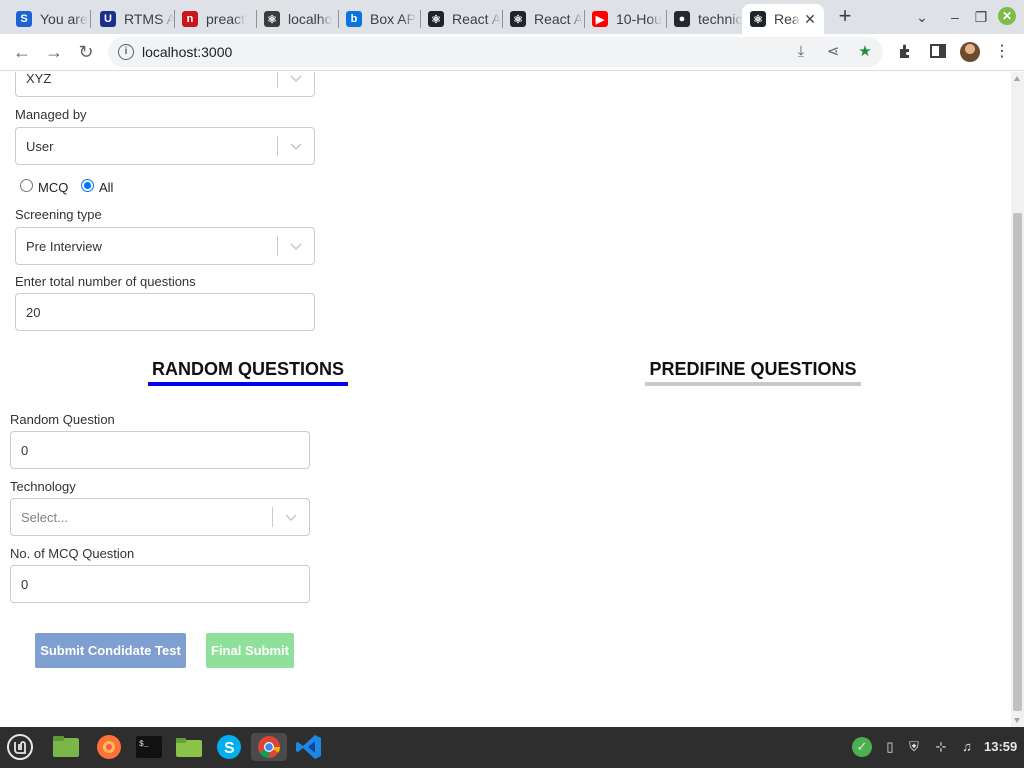 This screenshot has height=768, width=1024. Describe the element at coordinates (941, 747) in the screenshot. I see `network-icon: ⊹` at that location.